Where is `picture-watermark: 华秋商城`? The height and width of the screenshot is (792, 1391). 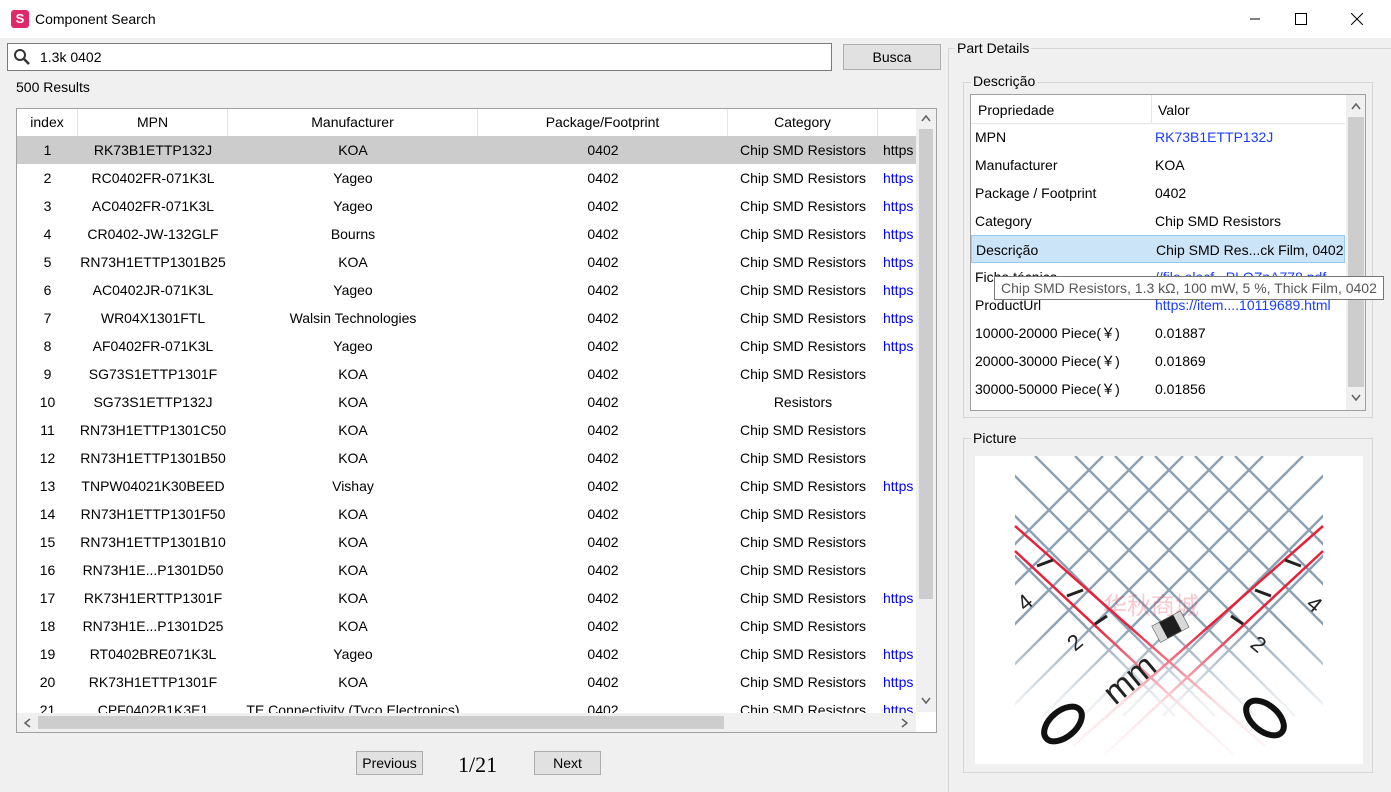 picture-watermark: 华秋商城 is located at coordinates (1151, 606).